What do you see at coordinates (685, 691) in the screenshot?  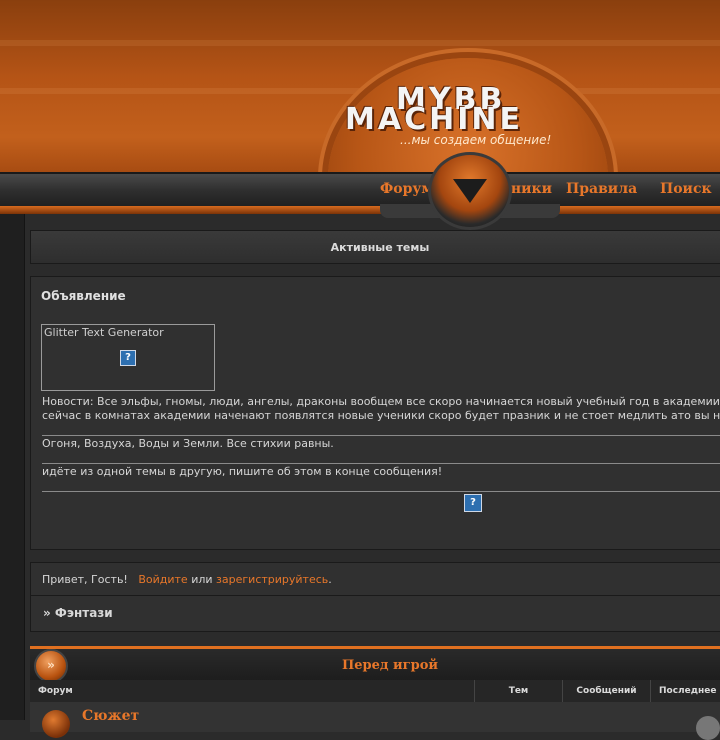 I see `column-last-post: Последнее с` at bounding box center [685, 691].